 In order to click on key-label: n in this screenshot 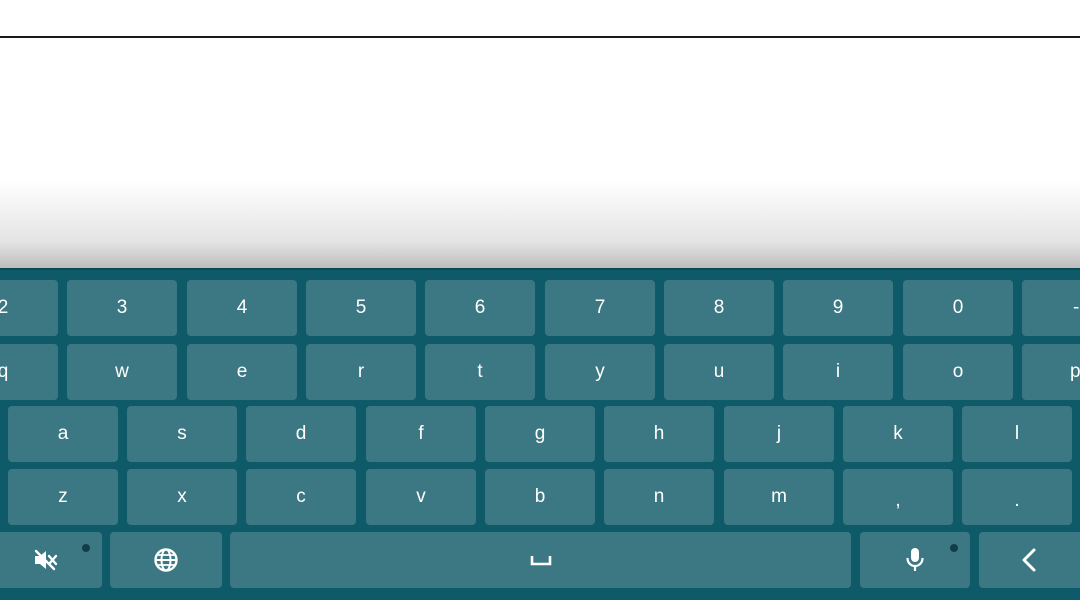, I will do `click(659, 496)`.